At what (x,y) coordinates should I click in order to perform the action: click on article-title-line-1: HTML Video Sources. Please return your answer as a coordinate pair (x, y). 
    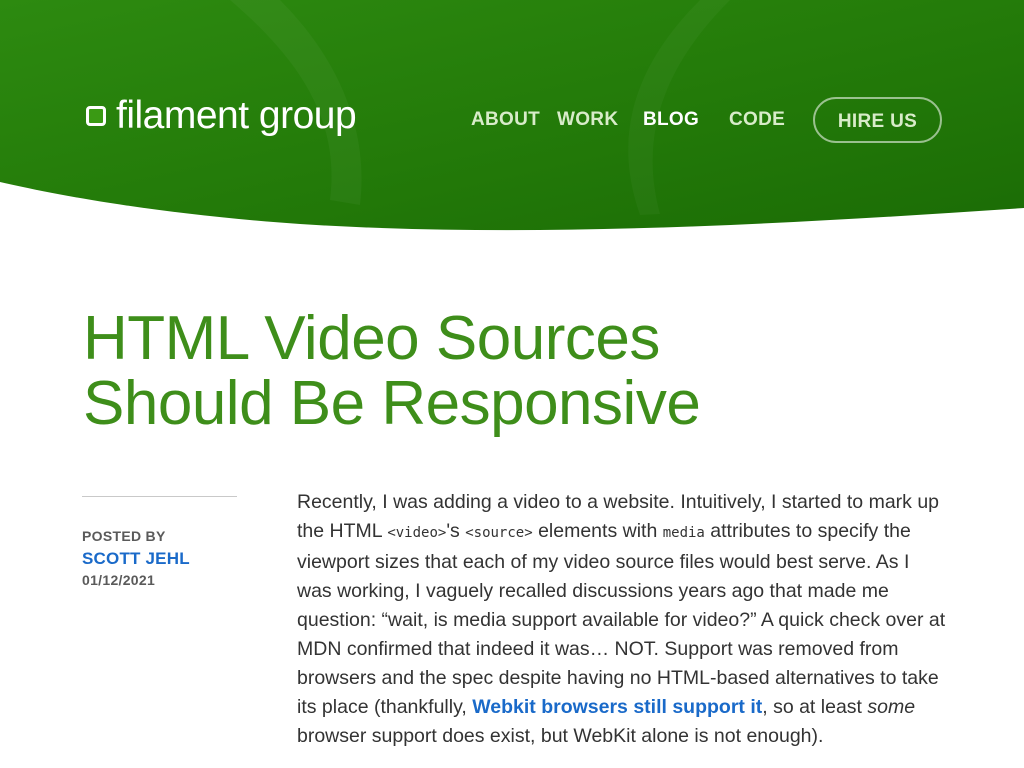
    Looking at the image, I should click on (371, 338).